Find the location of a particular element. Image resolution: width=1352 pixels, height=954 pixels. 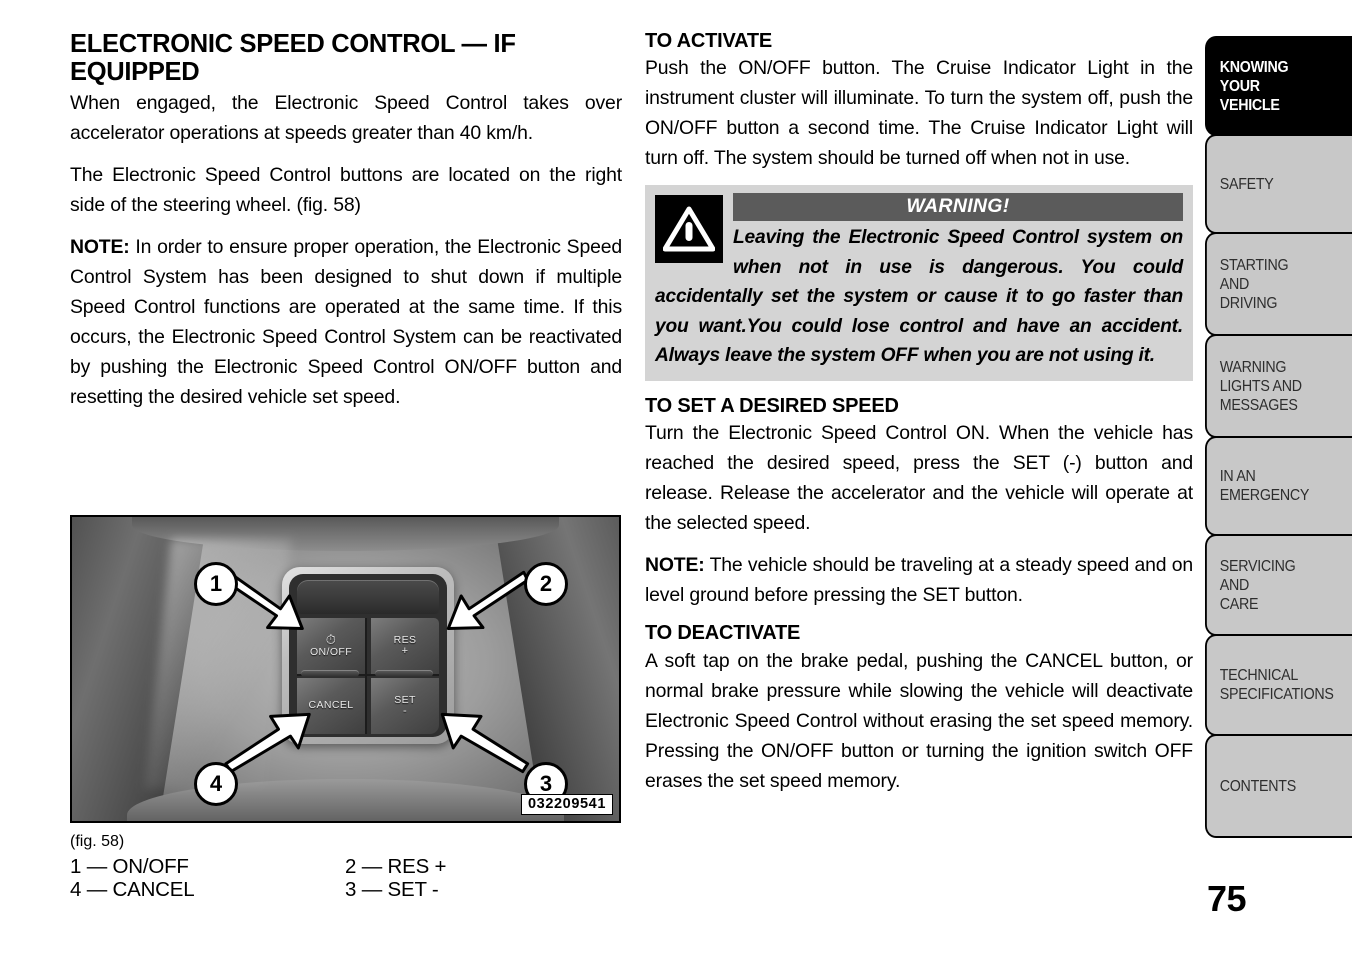

sidebar-tab-warning-lights-and-messages: WARNING LIGHTS AND MESSAGES is located at coordinates (1278, 386).